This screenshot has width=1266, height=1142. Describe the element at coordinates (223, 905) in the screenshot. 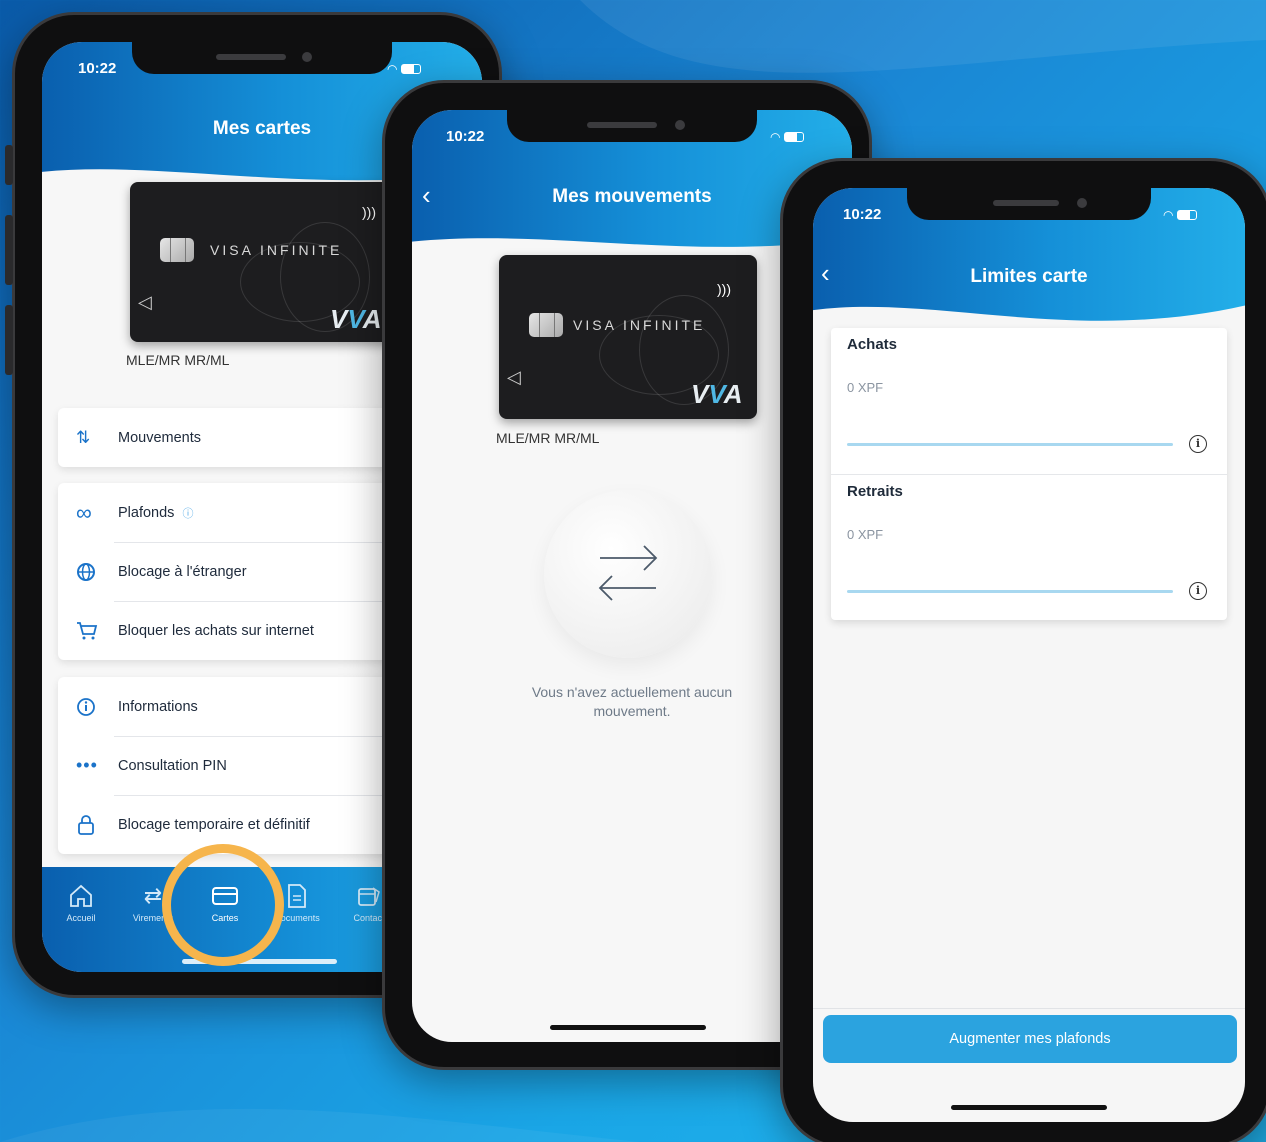

I see `tab-highlight-ring` at that location.